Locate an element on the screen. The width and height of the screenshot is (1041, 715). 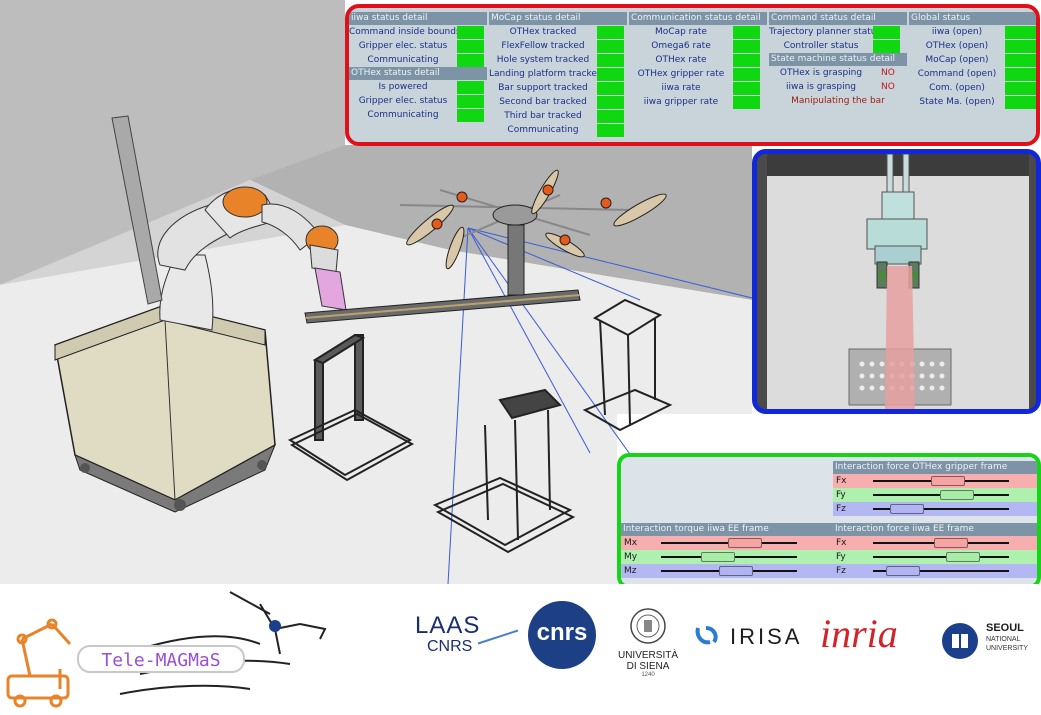
torque-label: Mx is located at coordinates (631, 543).